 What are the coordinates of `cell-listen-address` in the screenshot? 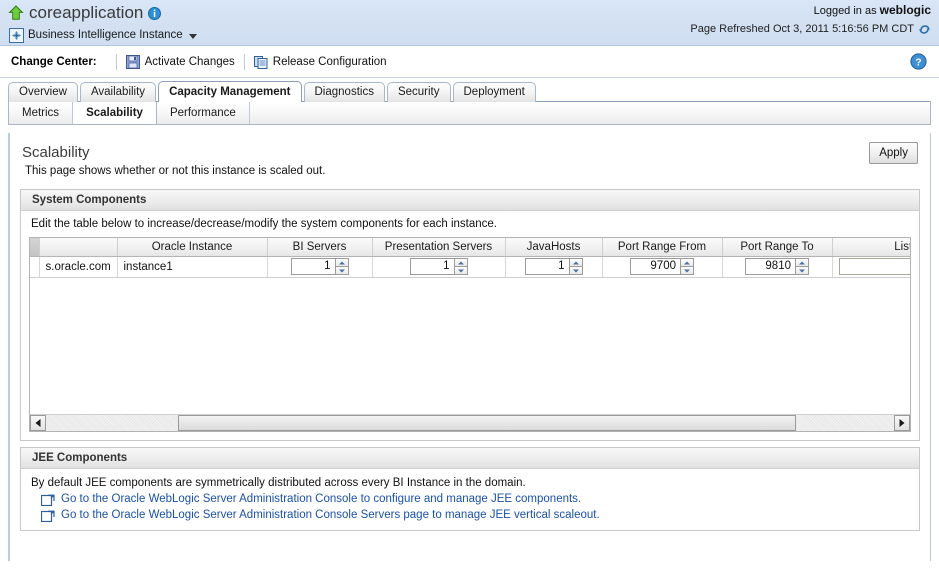 It's located at (871, 267).